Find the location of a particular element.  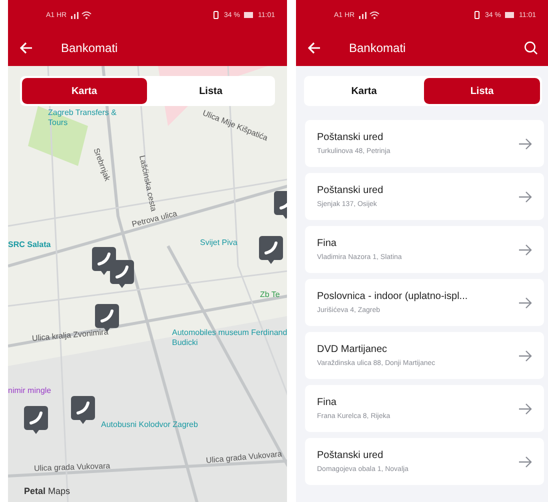

map-label: Automobiles museum Ferdinand Budicki is located at coordinates (229, 338).